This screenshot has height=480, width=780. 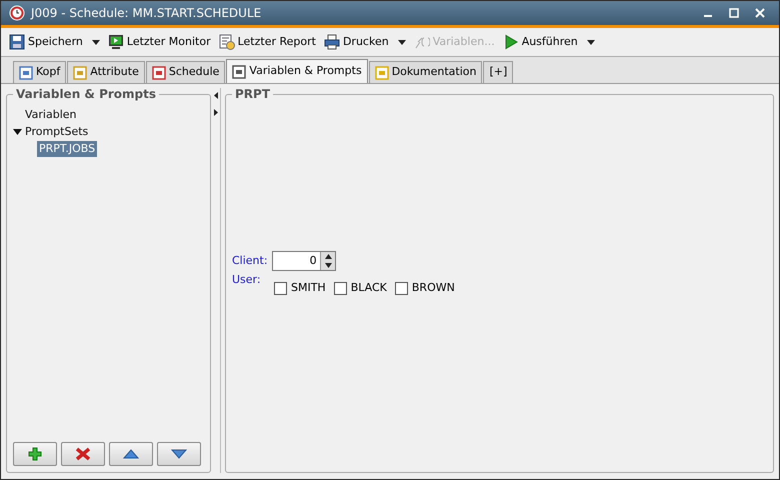 What do you see at coordinates (734, 13) in the screenshot?
I see `maximize-icon` at bounding box center [734, 13].